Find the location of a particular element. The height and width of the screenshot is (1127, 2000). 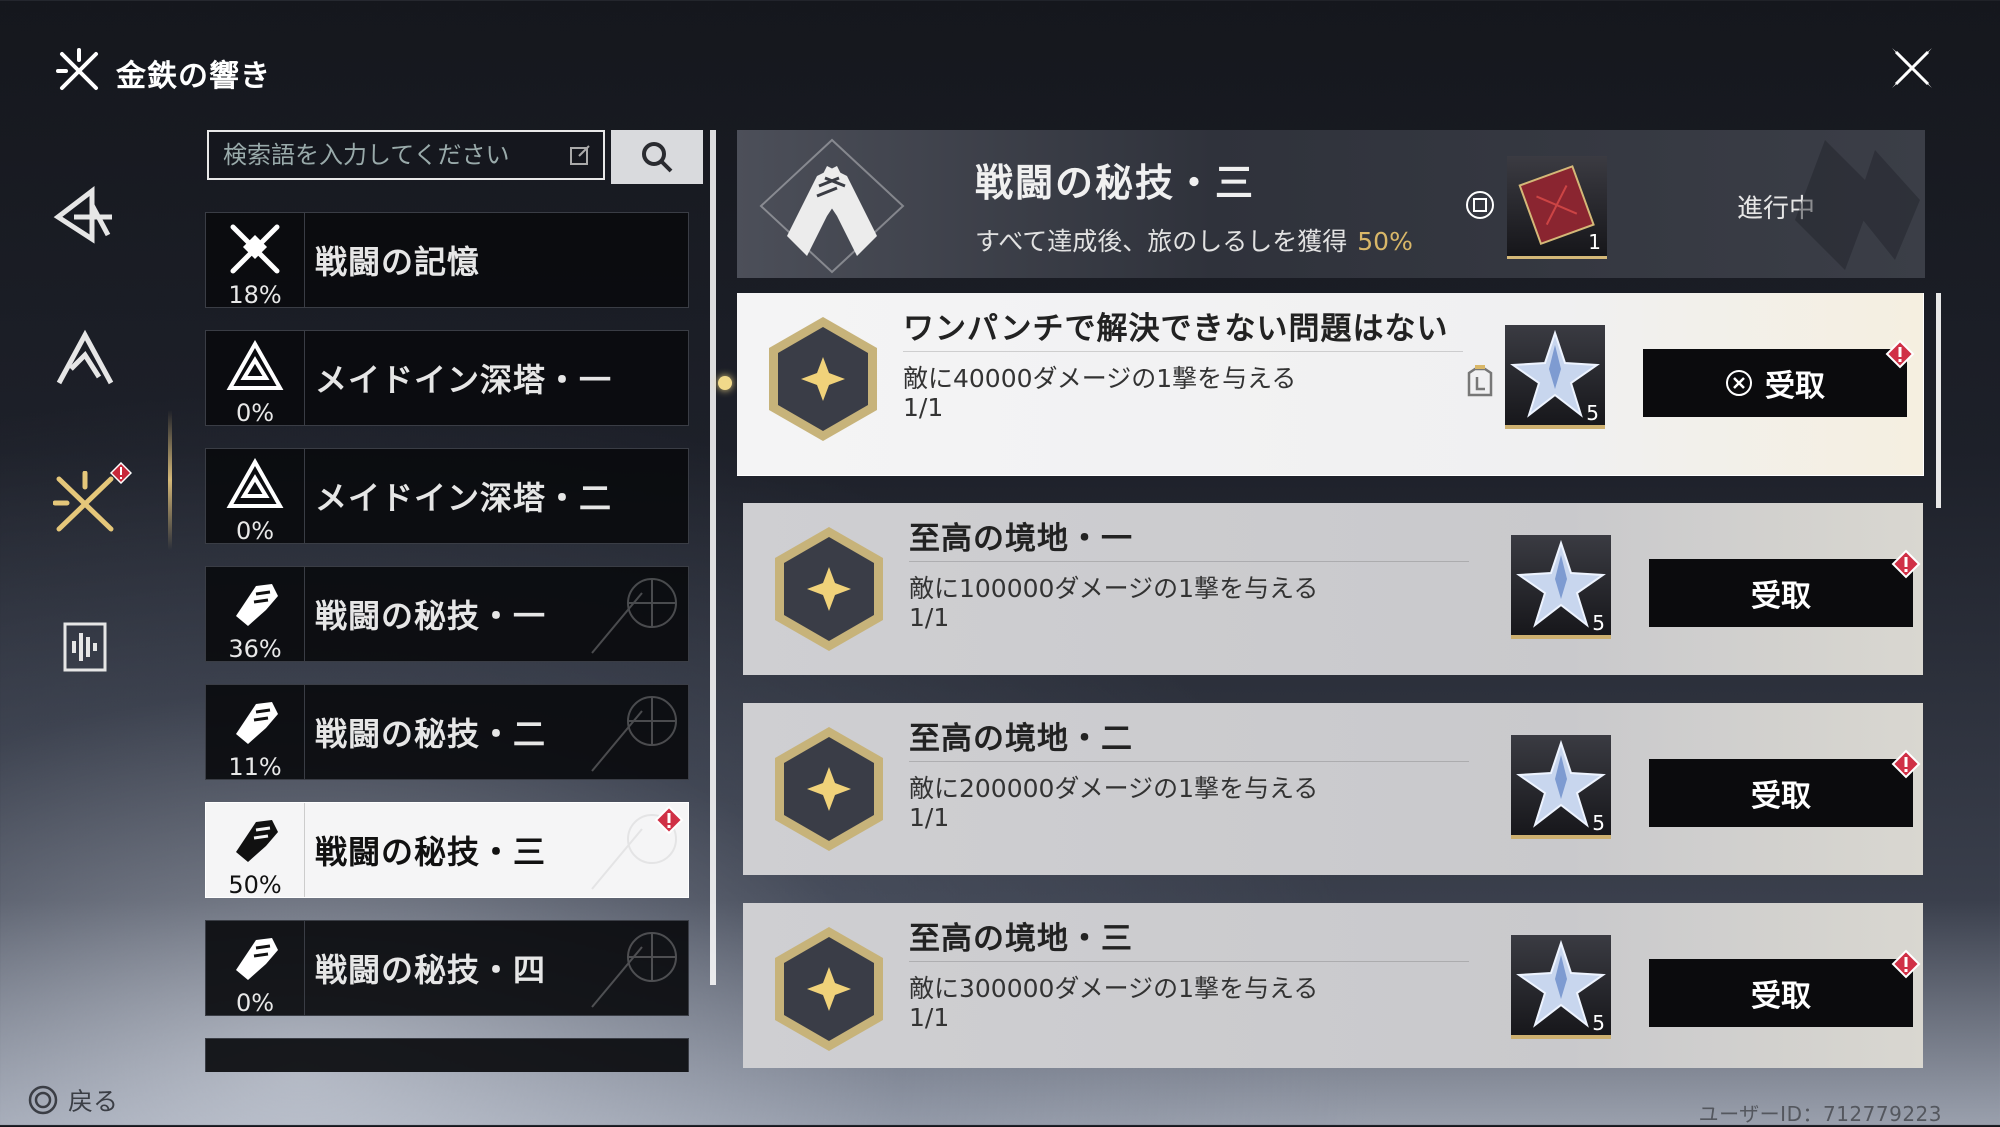

side-nav is located at coordinates (86, 448).